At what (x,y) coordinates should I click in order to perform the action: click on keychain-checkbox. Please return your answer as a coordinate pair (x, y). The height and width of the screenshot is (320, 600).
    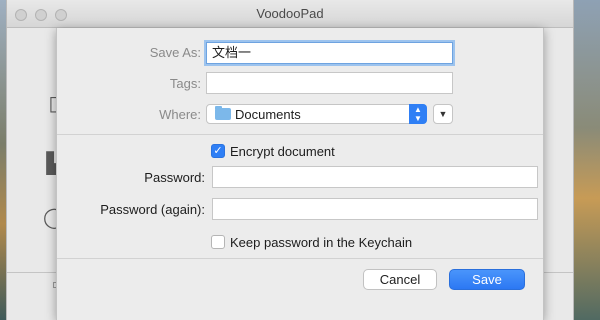
    Looking at the image, I should click on (218, 242).